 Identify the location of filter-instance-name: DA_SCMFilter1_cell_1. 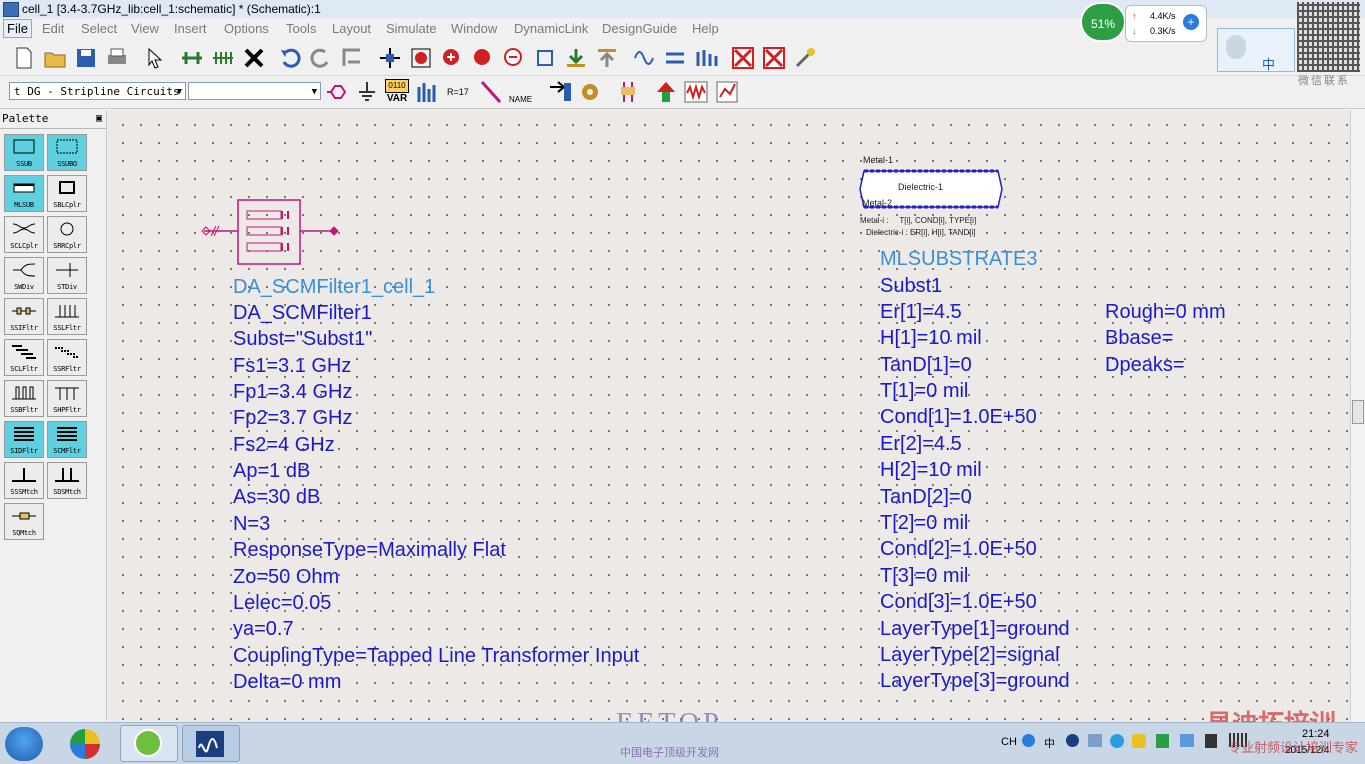
(334, 287).